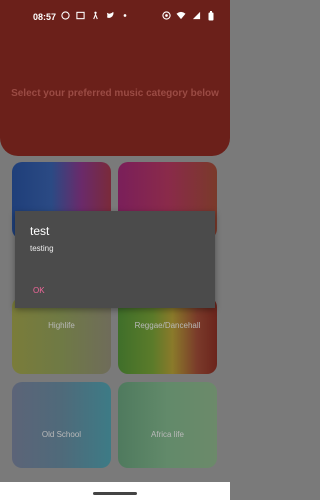 This screenshot has height=500, width=320. Describe the element at coordinates (115, 491) in the screenshot. I see `navigation-bar` at that location.